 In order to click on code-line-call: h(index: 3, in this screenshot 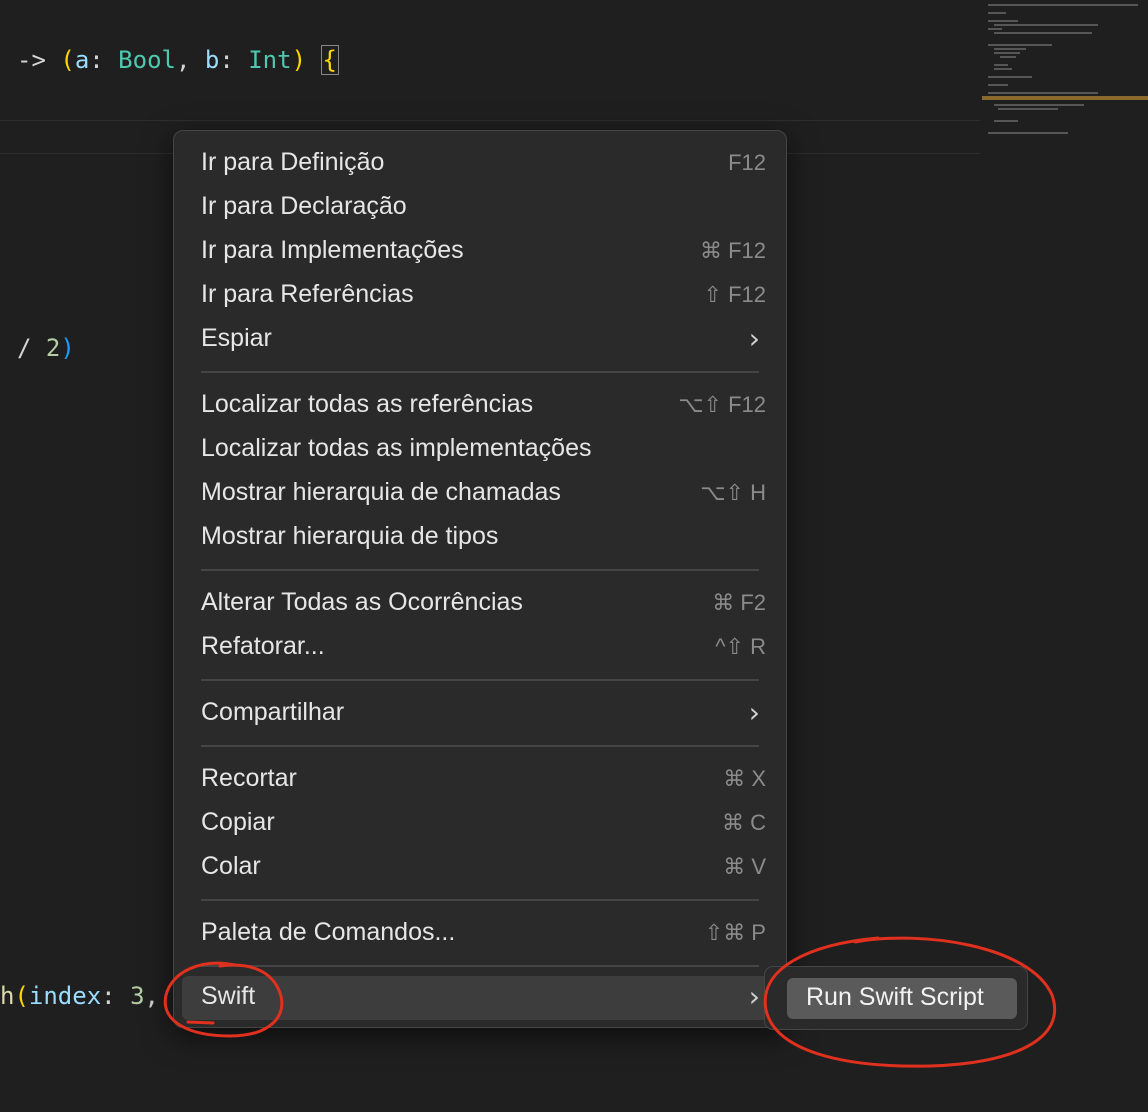, I will do `click(79, 996)`.